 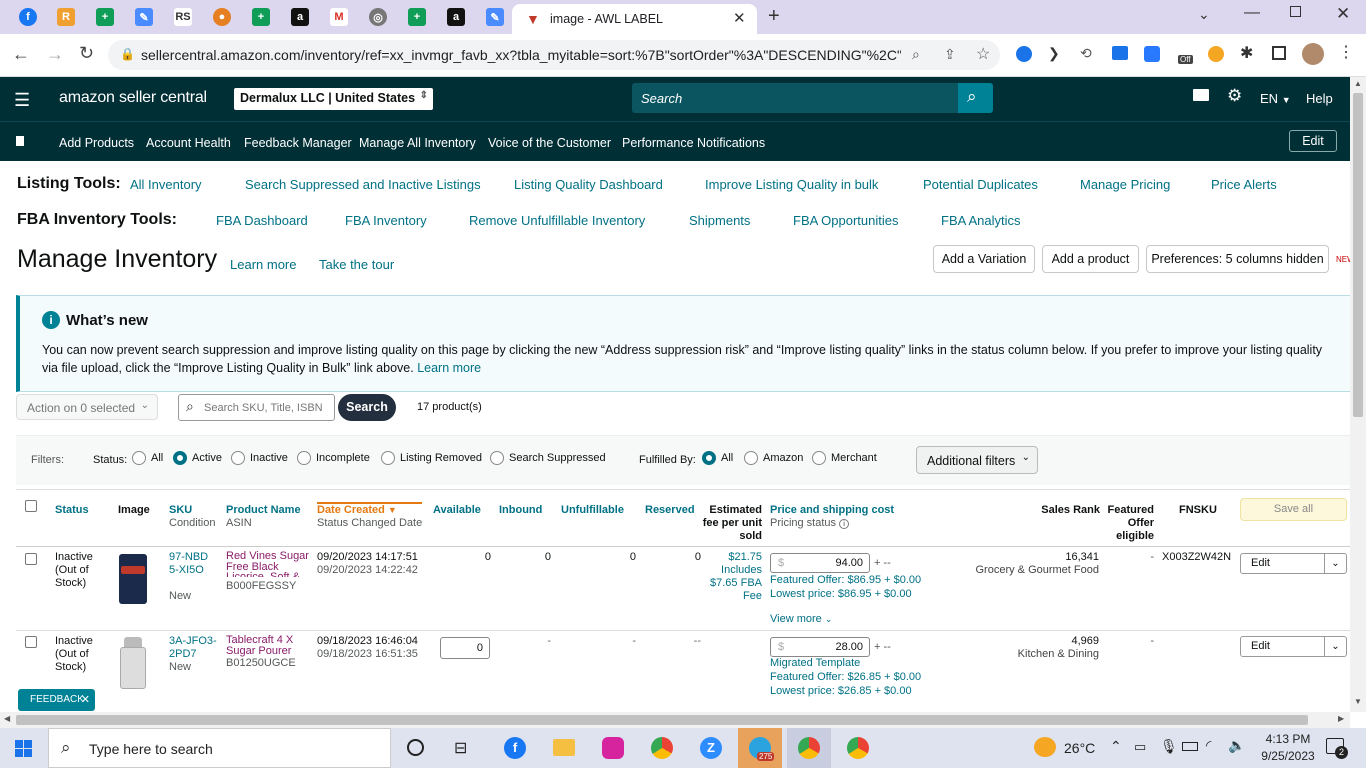 I want to click on vertical-scroll-thumb, so click(x=1358, y=255).